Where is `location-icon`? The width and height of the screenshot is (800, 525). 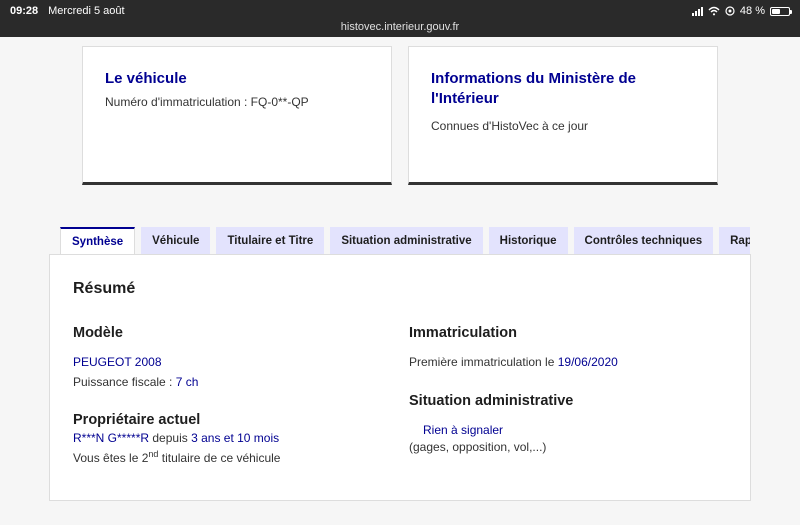
location-icon is located at coordinates (730, 11).